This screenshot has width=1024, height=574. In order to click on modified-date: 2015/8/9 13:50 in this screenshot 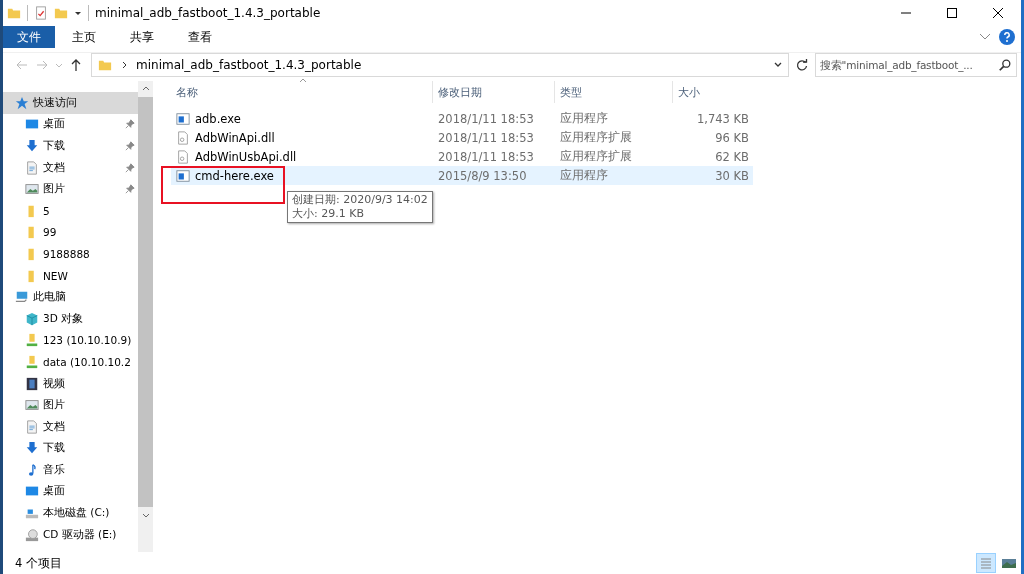, I will do `click(482, 175)`.